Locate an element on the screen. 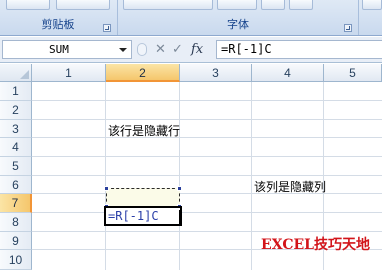 The image size is (382, 270). paste-button-fragment is located at coordinates (28, 5).